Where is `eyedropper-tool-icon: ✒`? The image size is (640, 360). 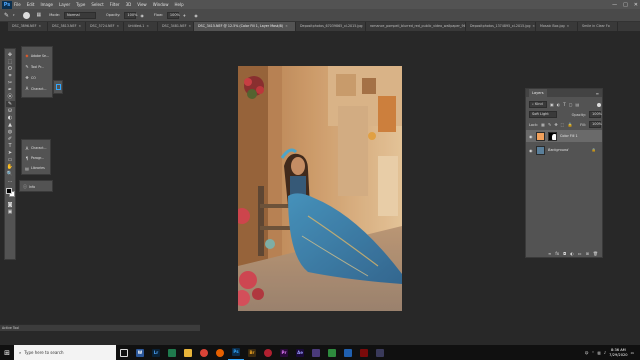
eyedropper-tool-icon: ✒ is located at coordinates (10, 90).